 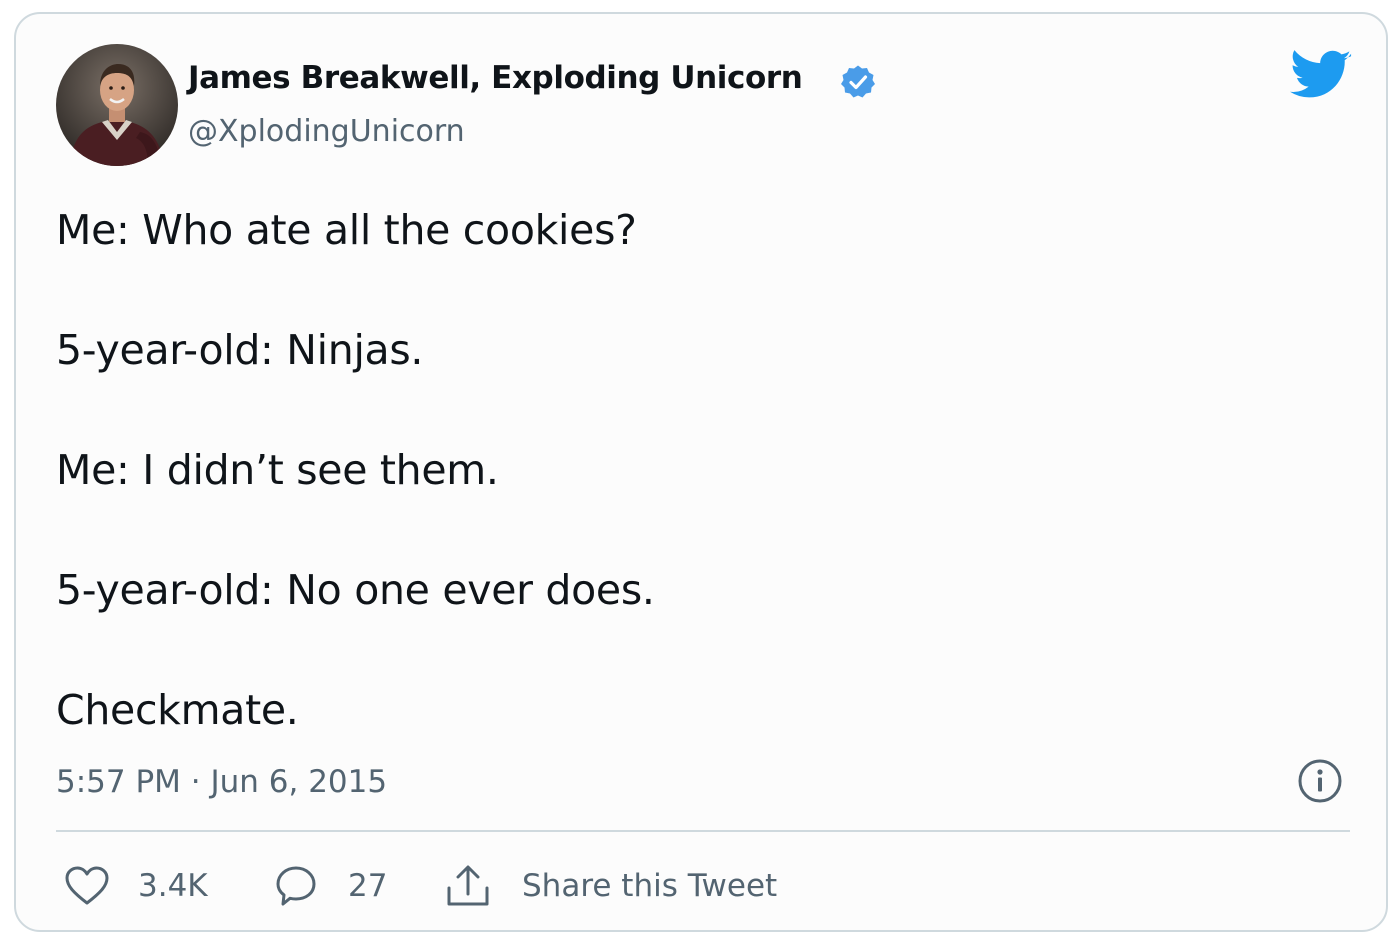 I want to click on twitter-bird-icon, so click(x=1321, y=76).